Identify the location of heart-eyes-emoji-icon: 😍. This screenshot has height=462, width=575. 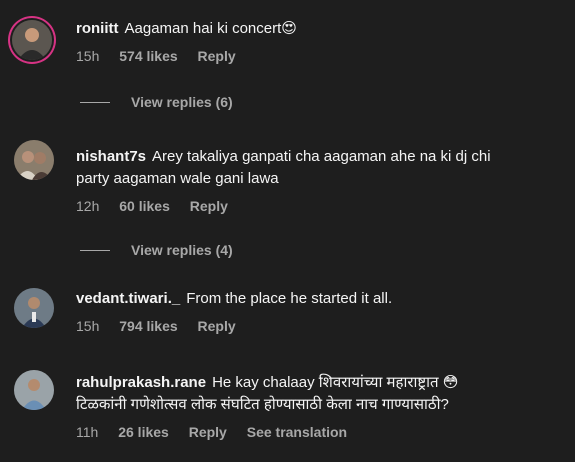
(289, 28).